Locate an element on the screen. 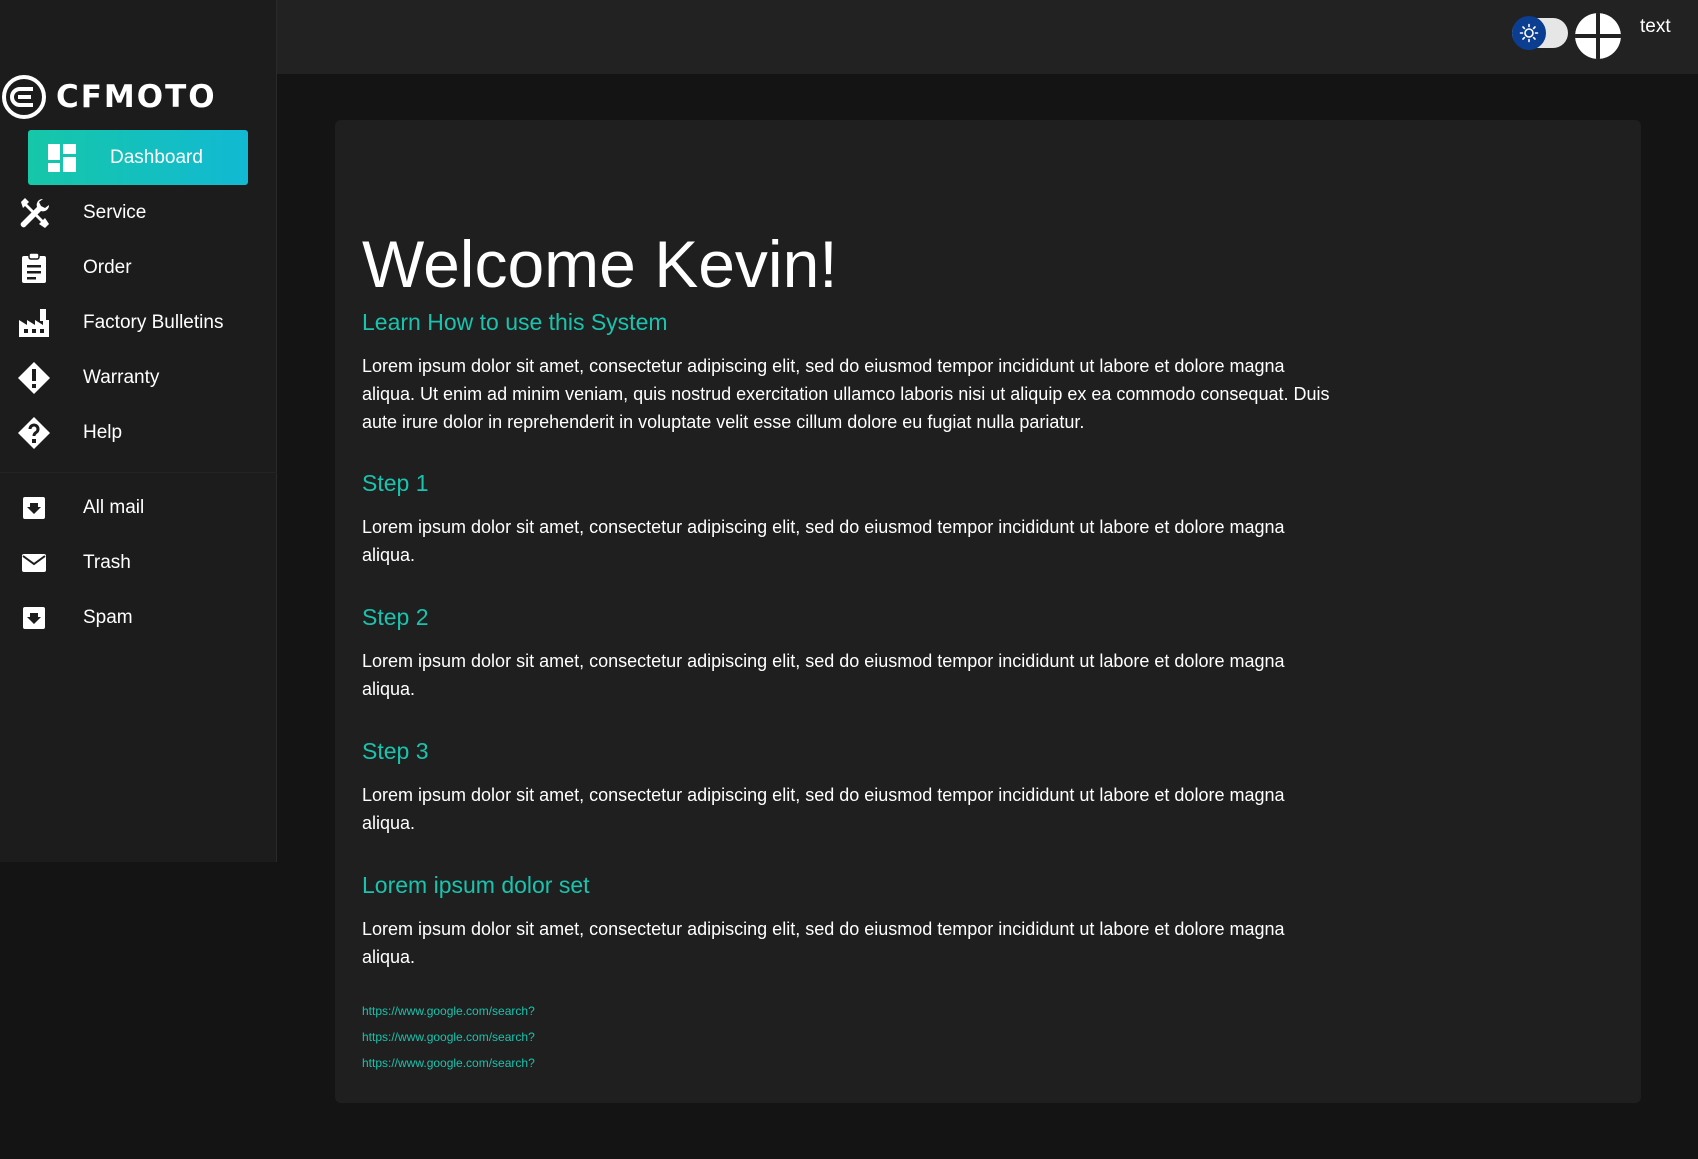  sidebar-item-factory-bulletins: Factory Bulletins is located at coordinates (138, 322).